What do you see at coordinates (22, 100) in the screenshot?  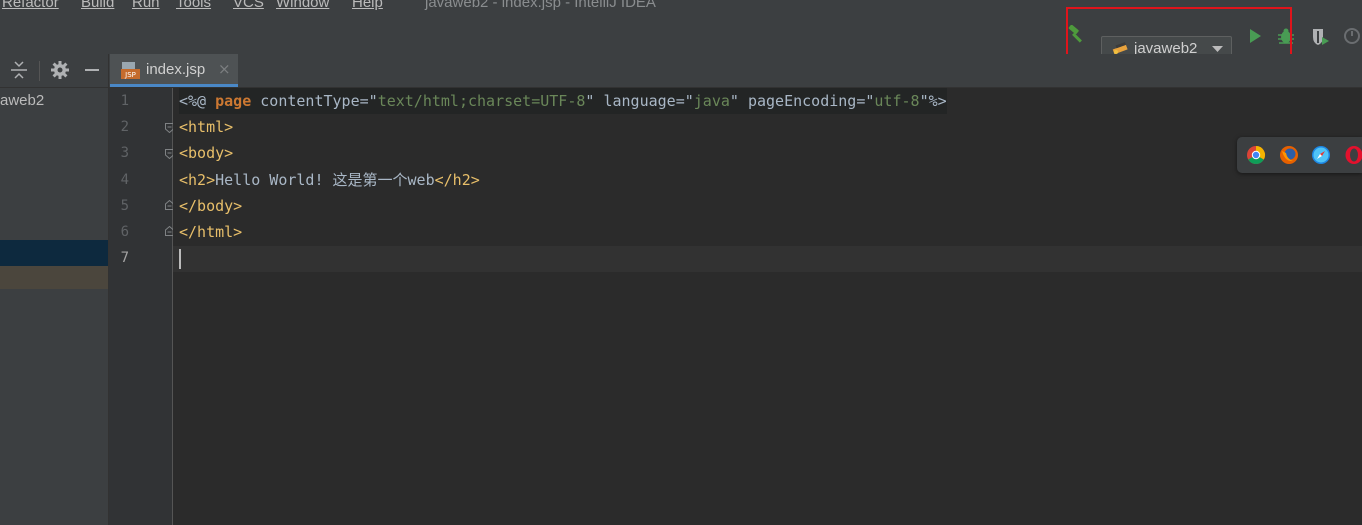 I see `project-tree-root: aweb2` at bounding box center [22, 100].